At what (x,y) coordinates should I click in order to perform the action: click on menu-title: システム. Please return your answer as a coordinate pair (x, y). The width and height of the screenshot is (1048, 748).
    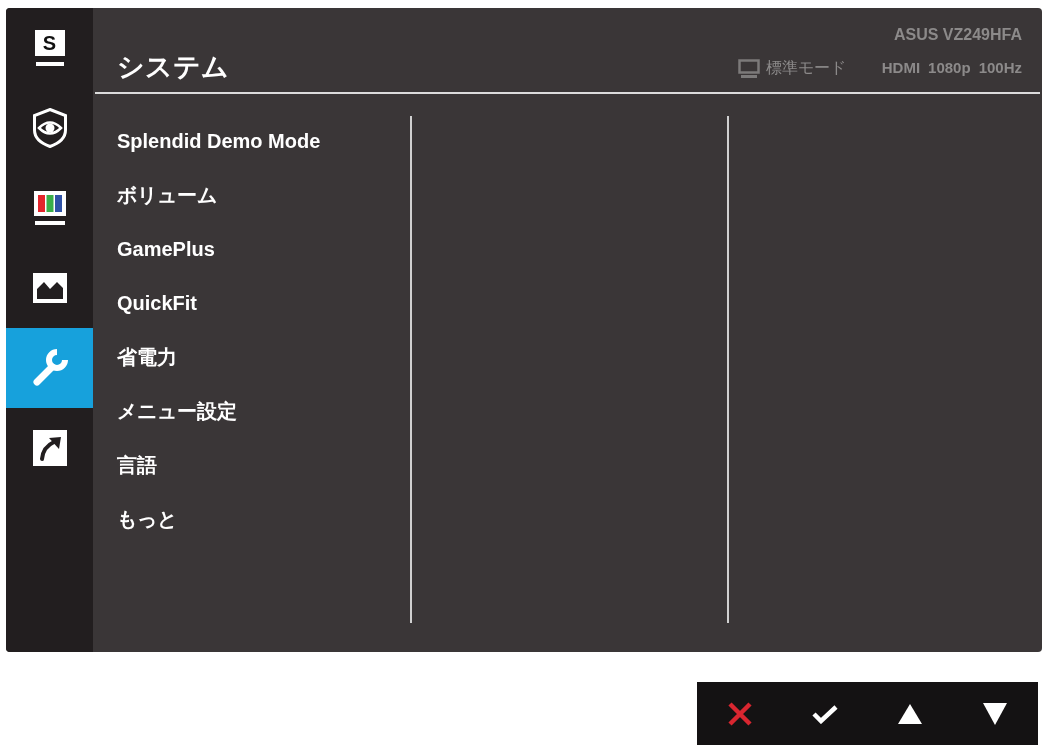
    Looking at the image, I should click on (173, 67).